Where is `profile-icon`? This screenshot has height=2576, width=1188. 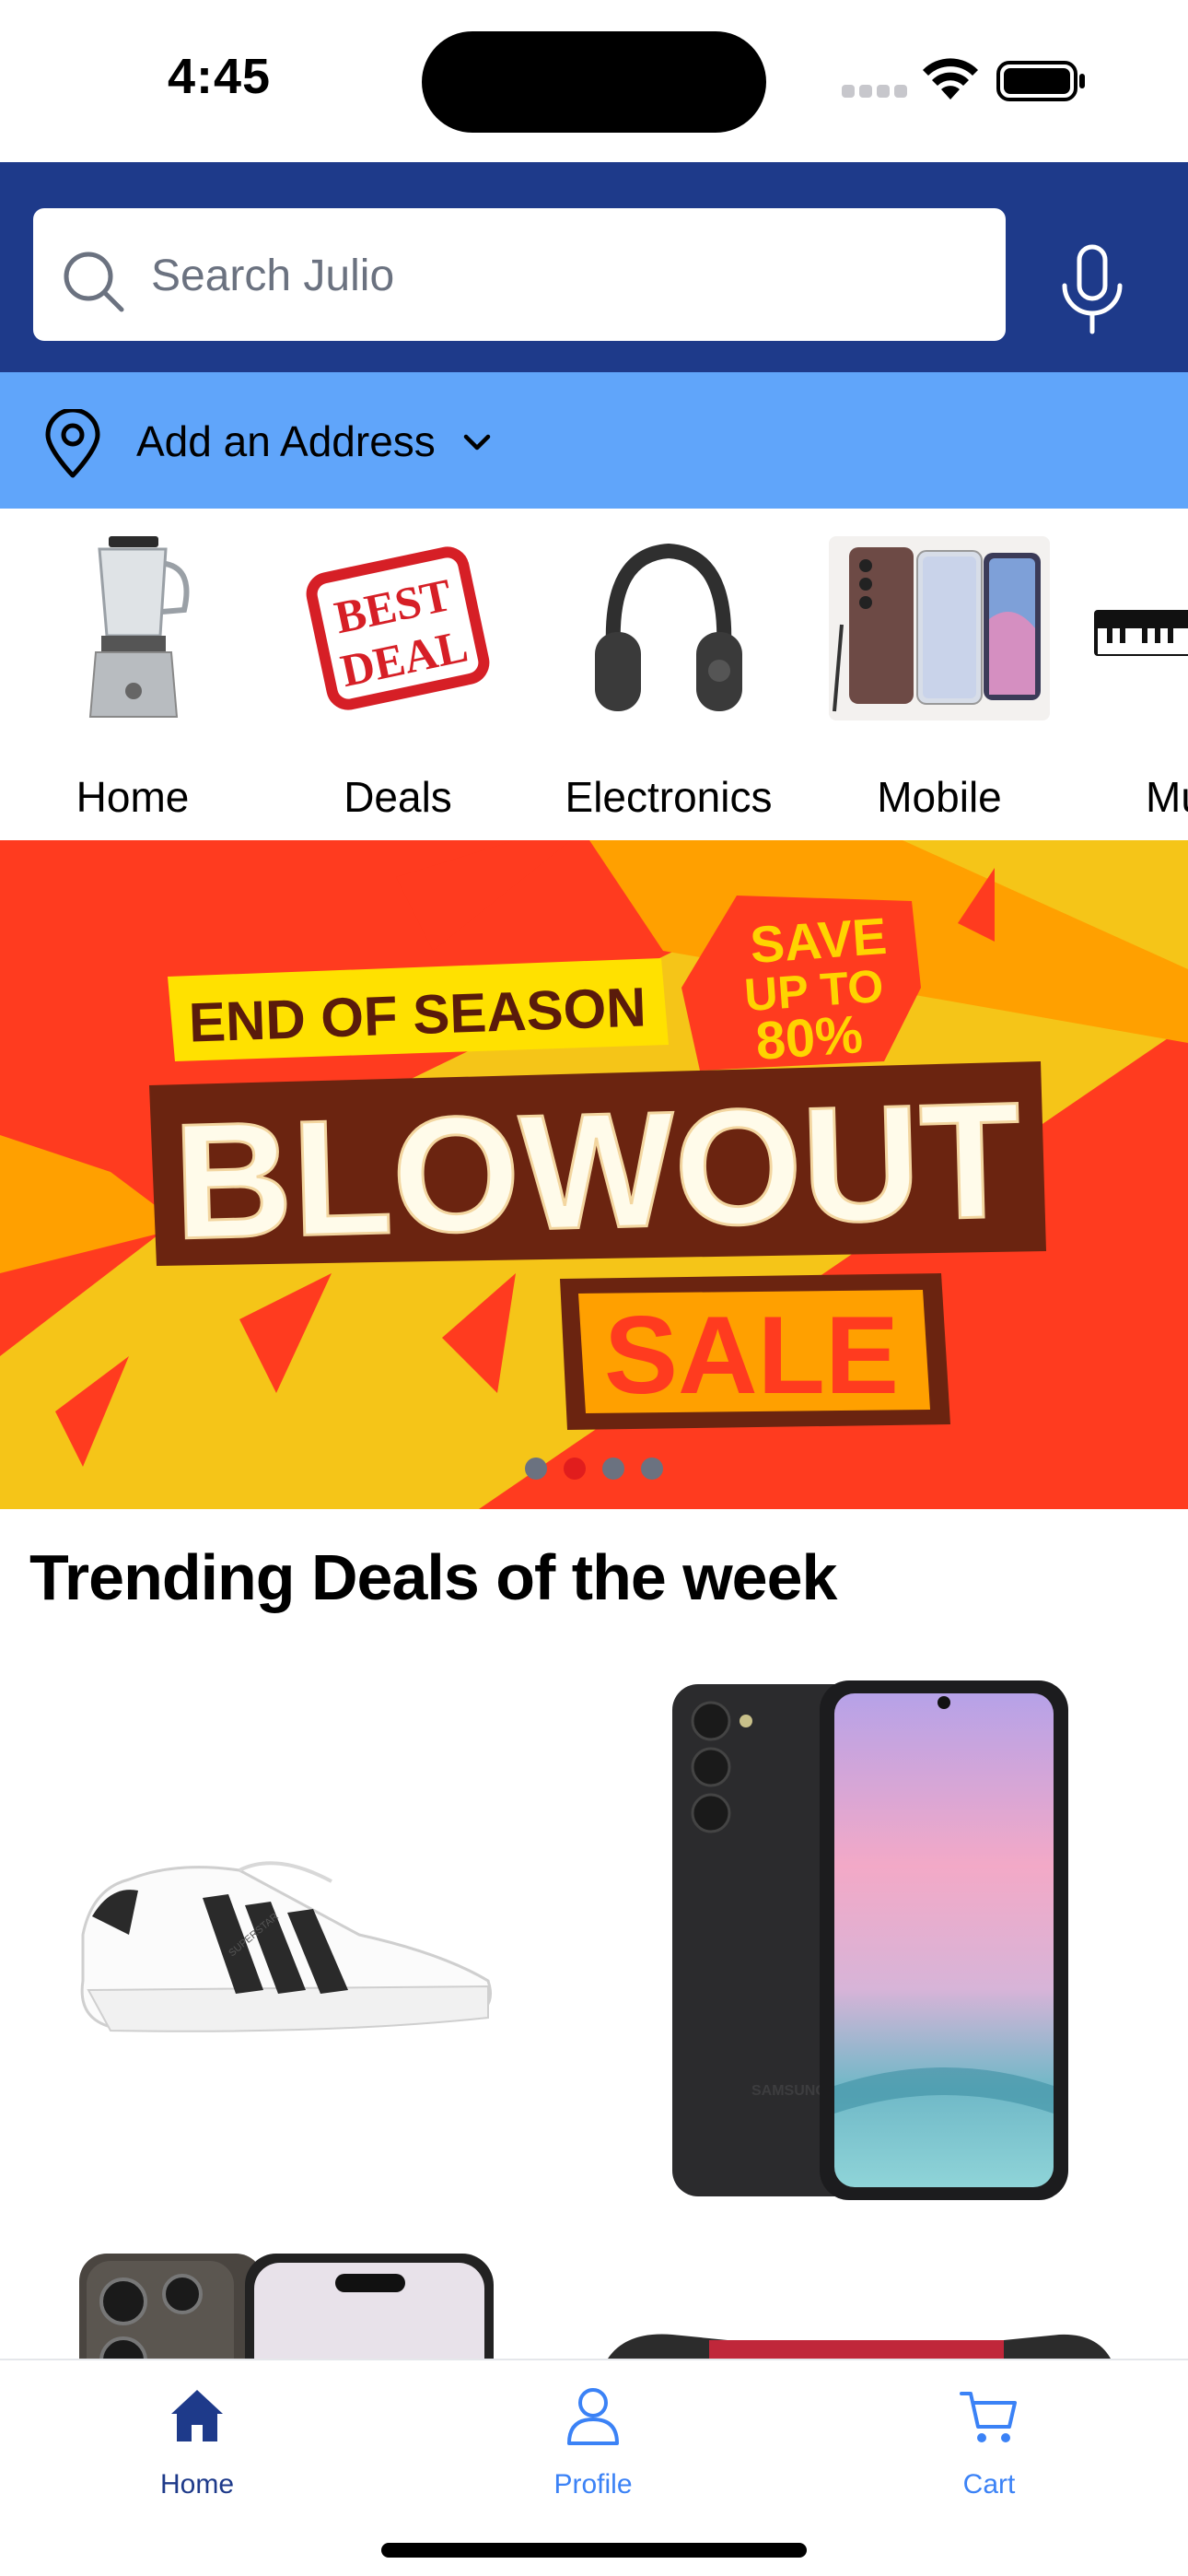 profile-icon is located at coordinates (593, 2416).